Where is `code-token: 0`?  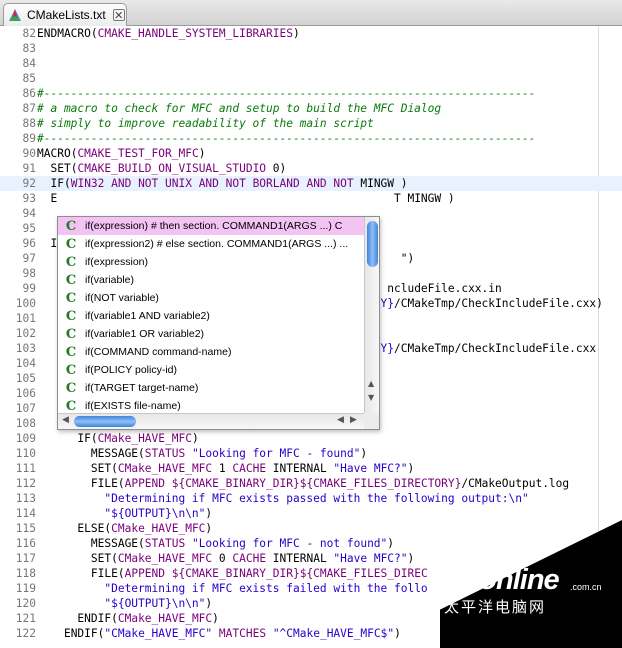
code-token: 0 is located at coordinates (222, 558).